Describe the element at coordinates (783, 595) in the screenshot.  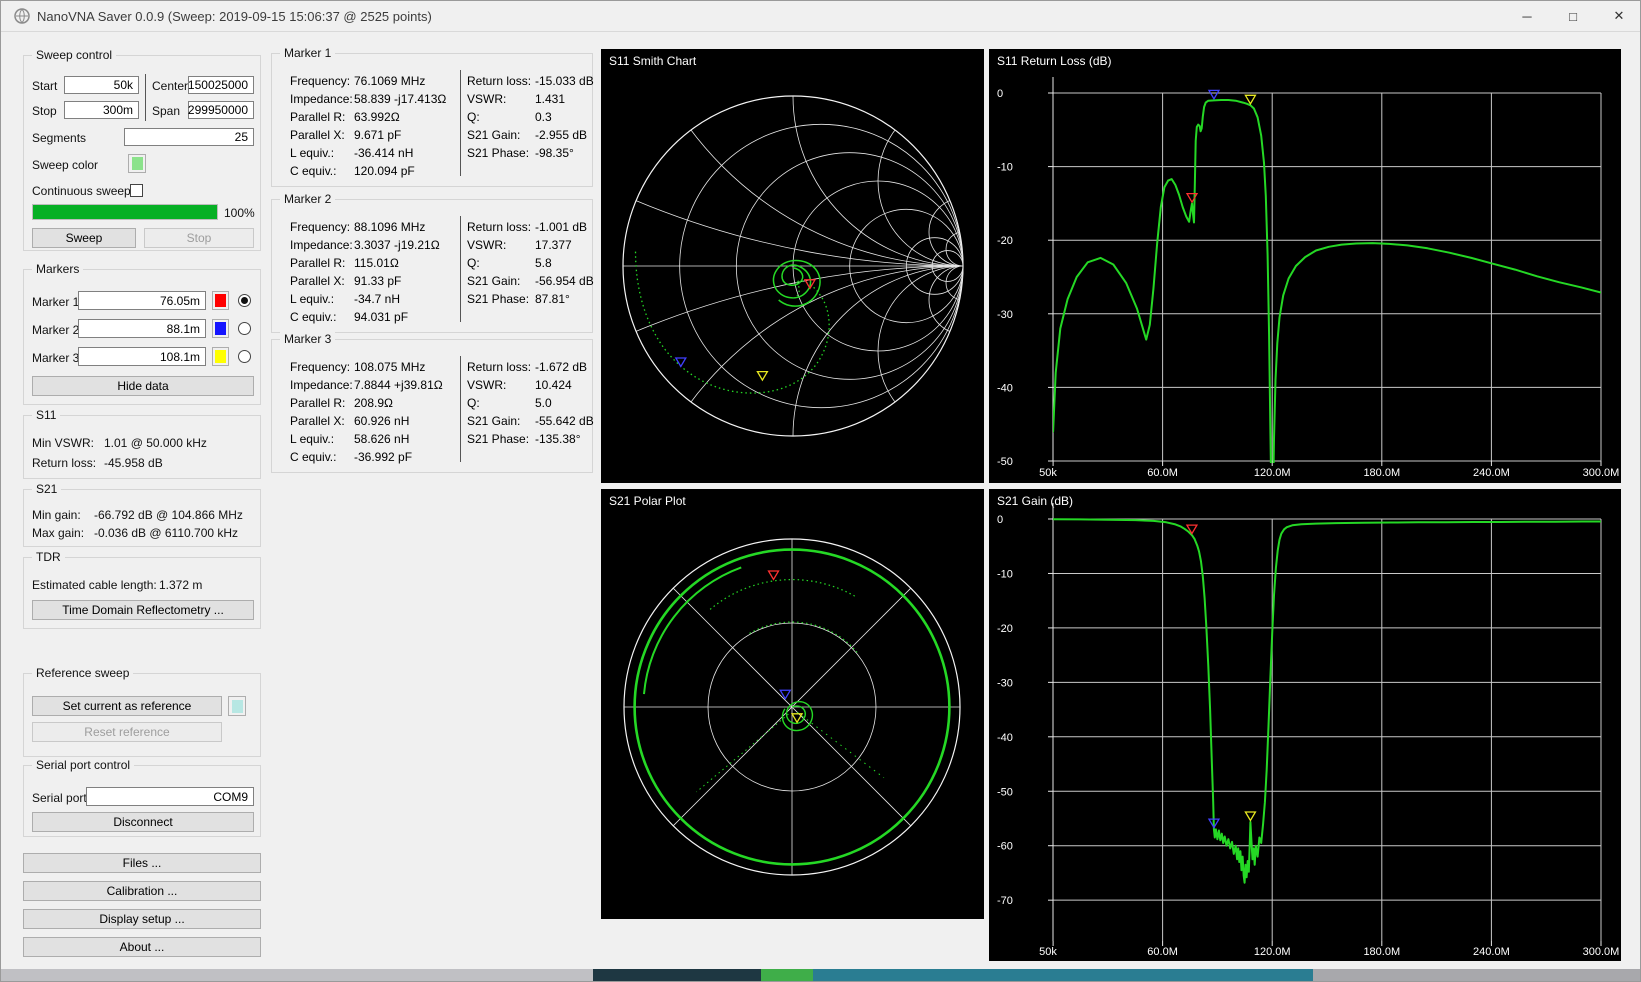
I see `polar-trace` at that location.